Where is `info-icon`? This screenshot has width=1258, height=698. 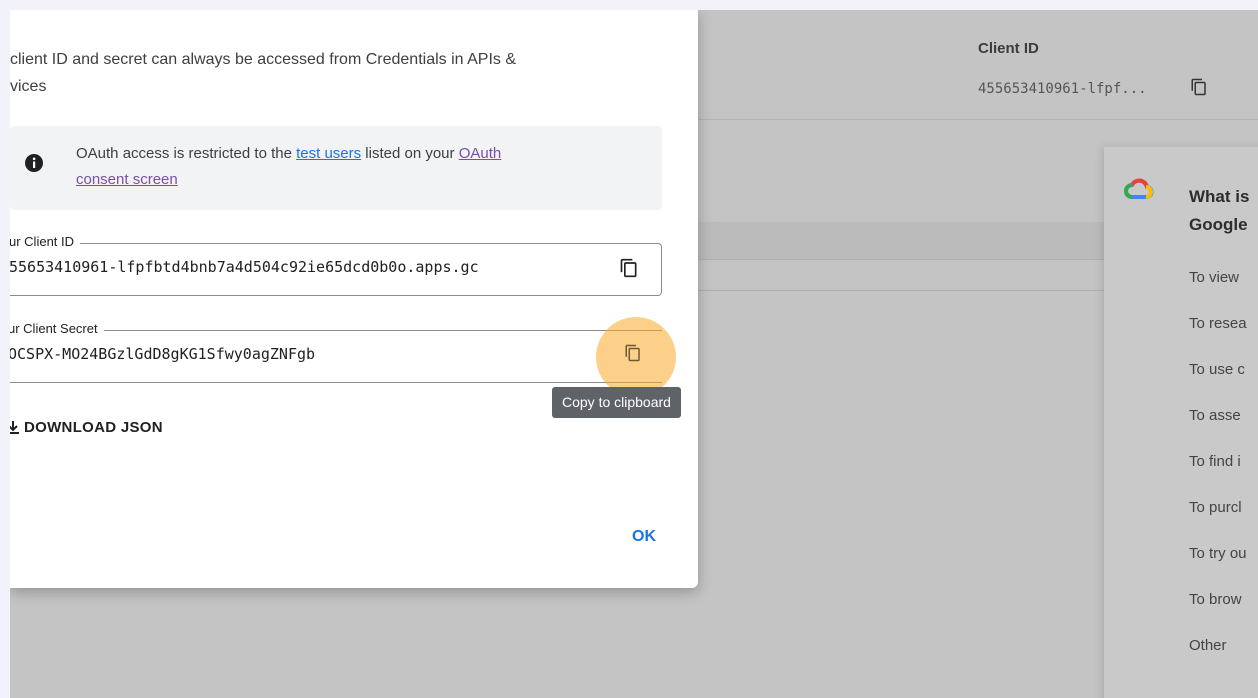
info-icon is located at coordinates (34, 165).